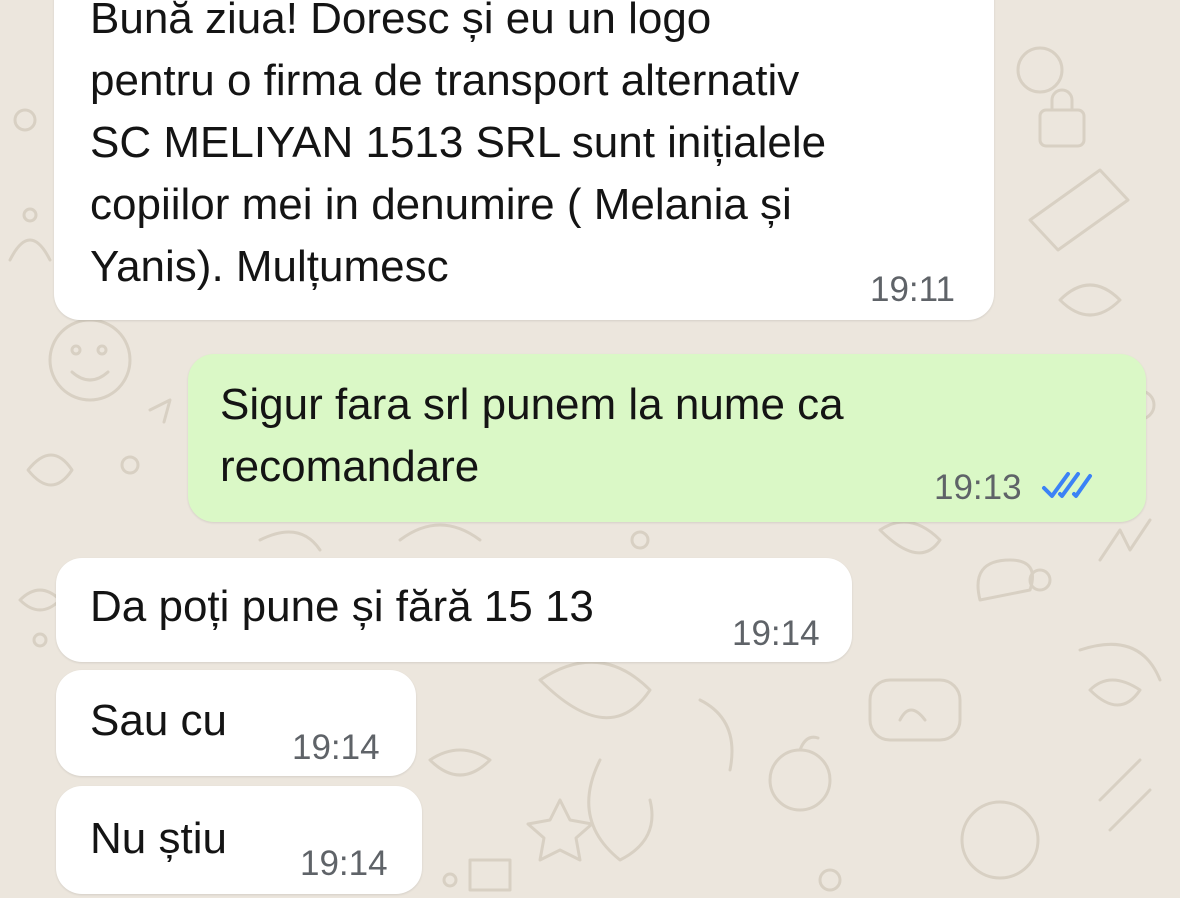 The width and height of the screenshot is (1180, 898). I want to click on message-timestamp: 19:11, so click(912, 289).